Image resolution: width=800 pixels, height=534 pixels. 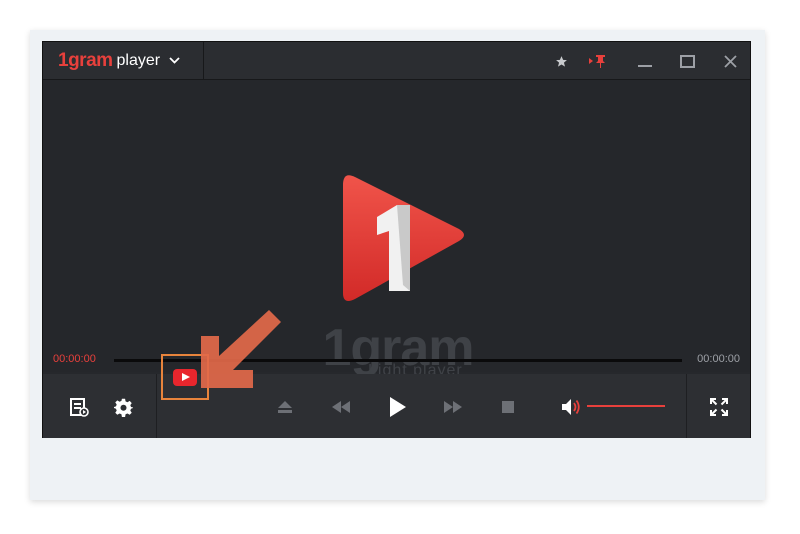 I want to click on rewind-button, so click(x=341, y=407).